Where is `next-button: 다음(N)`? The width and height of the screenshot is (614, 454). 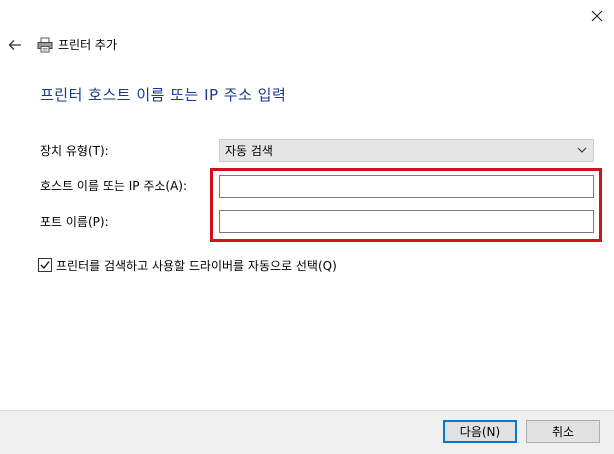 next-button: 다음(N) is located at coordinates (480, 431).